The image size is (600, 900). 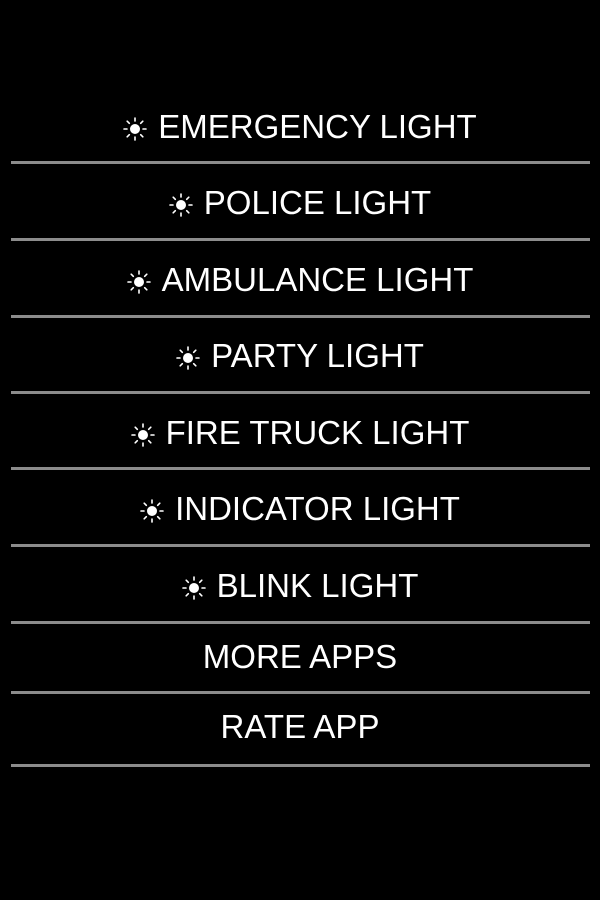 I want to click on menu-item-label: EMERGENCY LIGHT, so click(x=317, y=126).